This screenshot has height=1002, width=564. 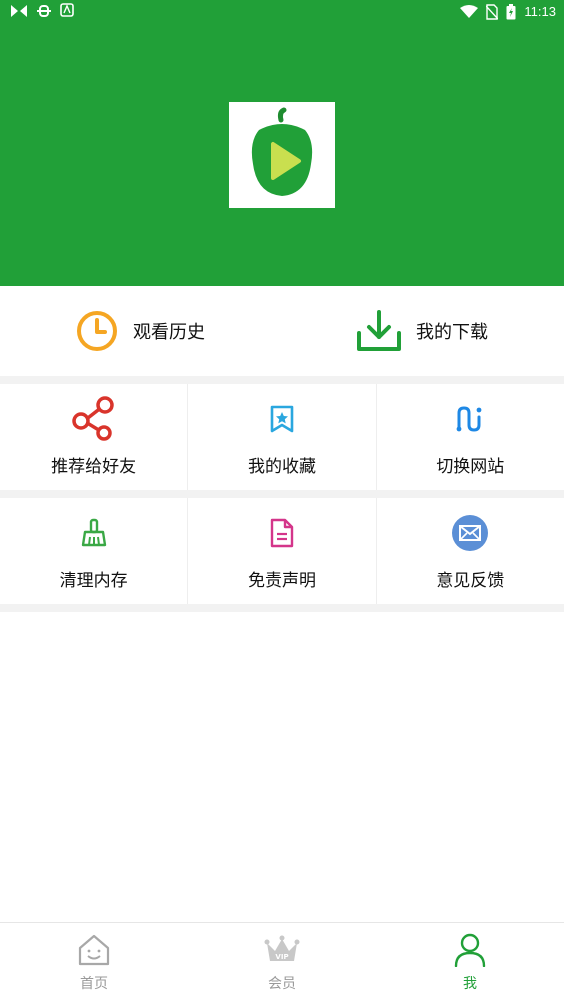 I want to click on menu-grid-row-1: 推荐给好友 我的收藏 切换网站, so click(x=282, y=437).